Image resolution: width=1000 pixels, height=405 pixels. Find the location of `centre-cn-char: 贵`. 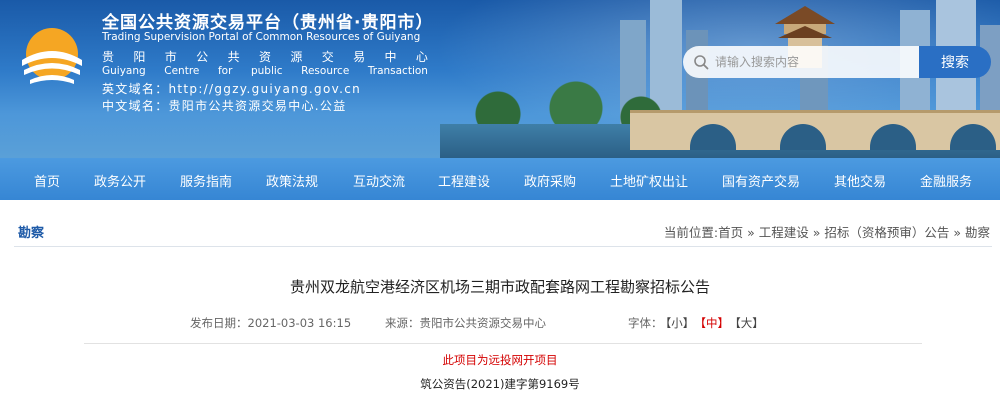

centre-cn-char: 贵 is located at coordinates (108, 57).